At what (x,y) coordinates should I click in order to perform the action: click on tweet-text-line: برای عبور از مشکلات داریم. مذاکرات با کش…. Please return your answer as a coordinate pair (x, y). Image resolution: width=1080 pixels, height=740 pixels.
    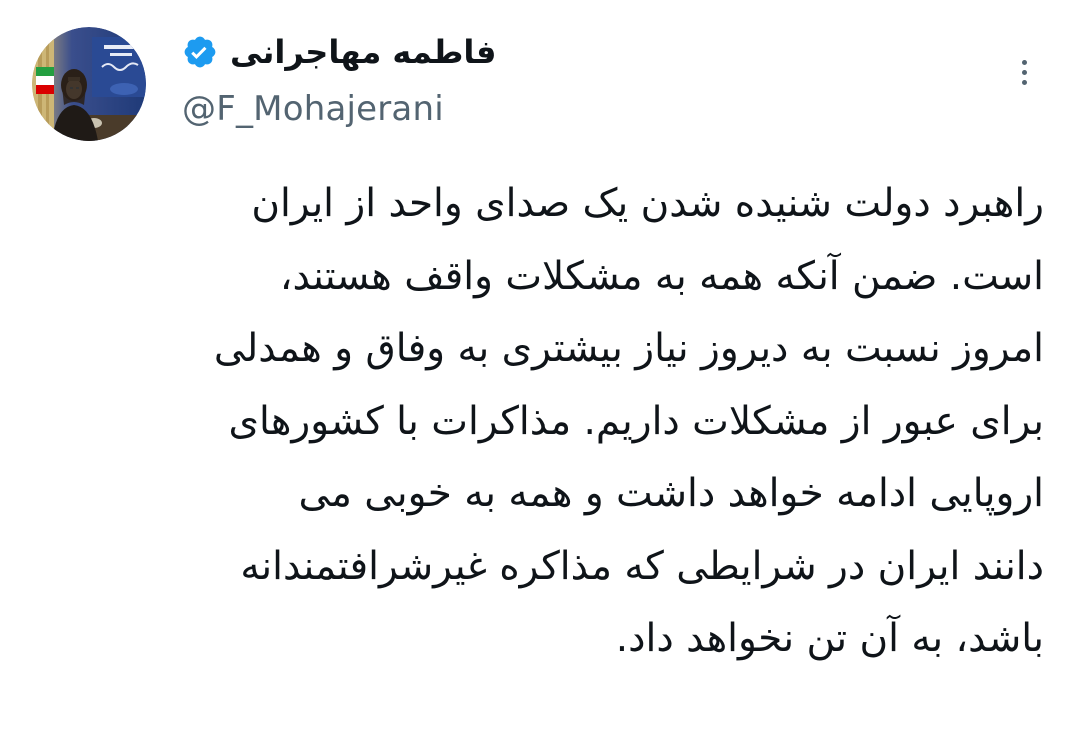
    Looking at the image, I should click on (636, 421).